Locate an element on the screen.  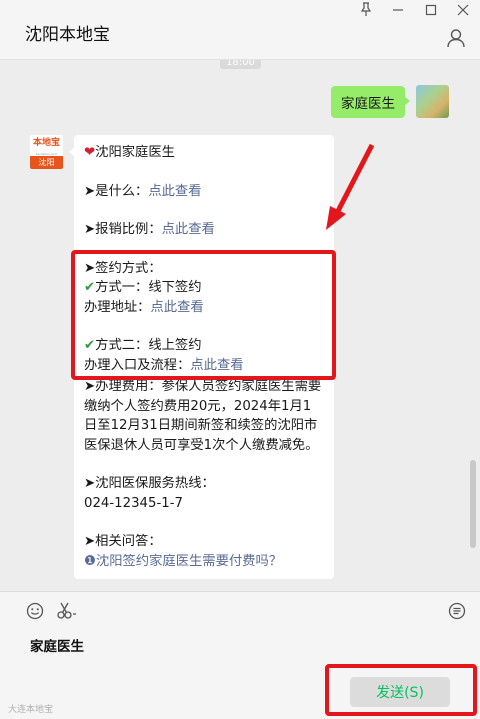
minimize-icon is located at coordinates (398, 12).